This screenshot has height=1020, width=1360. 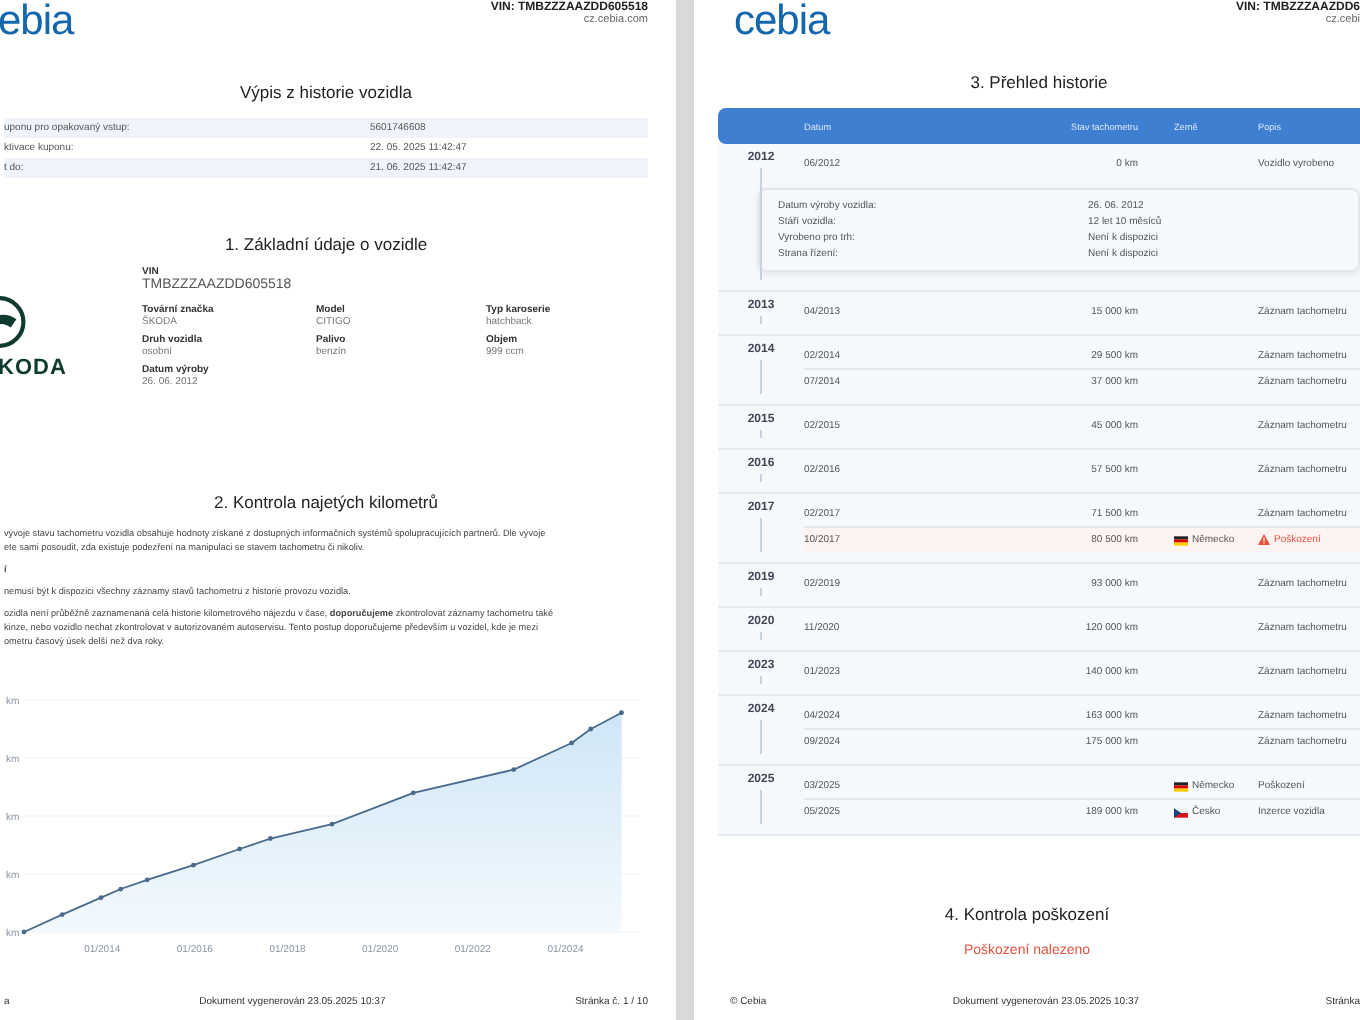 What do you see at coordinates (1039, 82) in the screenshot?
I see `section-title: 3. Přehled historie` at bounding box center [1039, 82].